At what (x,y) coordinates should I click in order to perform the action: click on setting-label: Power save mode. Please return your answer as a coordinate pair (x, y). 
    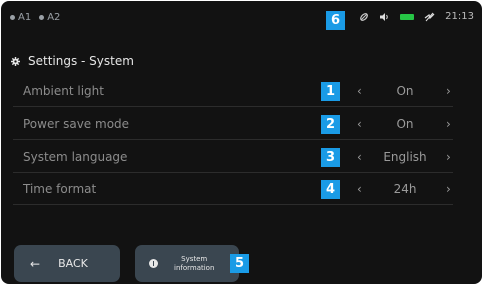
    Looking at the image, I should click on (76, 124).